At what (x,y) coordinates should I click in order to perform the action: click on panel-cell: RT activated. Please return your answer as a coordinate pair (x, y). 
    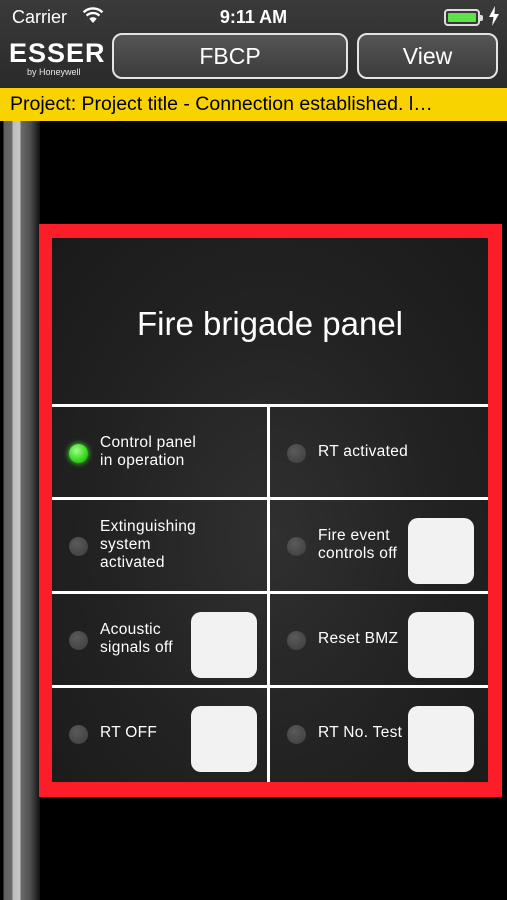
    Looking at the image, I should click on (379, 452).